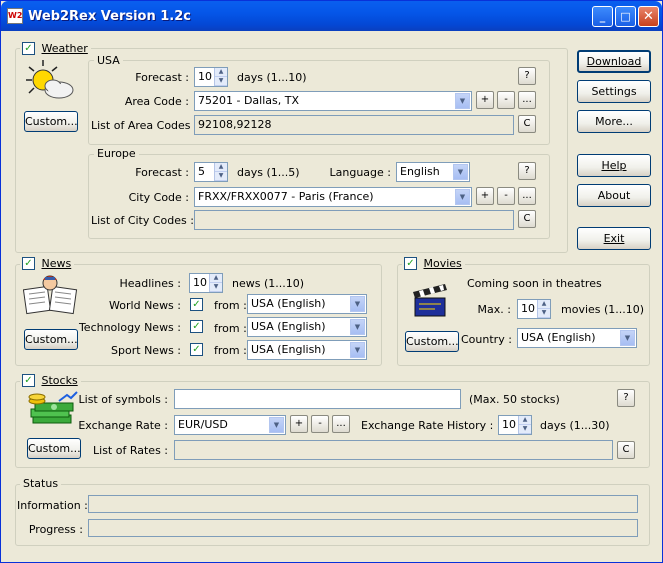 This screenshot has height=563, width=663. What do you see at coordinates (320, 424) in the screenshot?
I see `stocks-remove-button: -` at bounding box center [320, 424].